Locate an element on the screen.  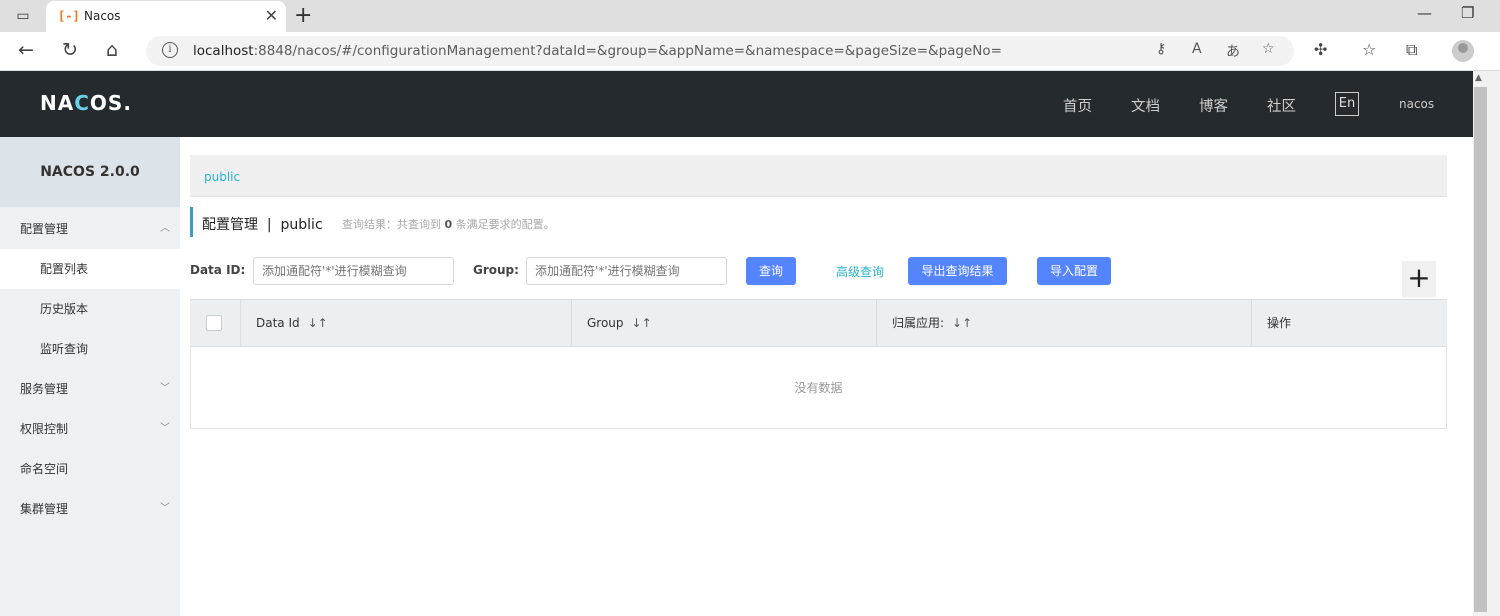
nav-home: 首页 is located at coordinates (1077, 105).